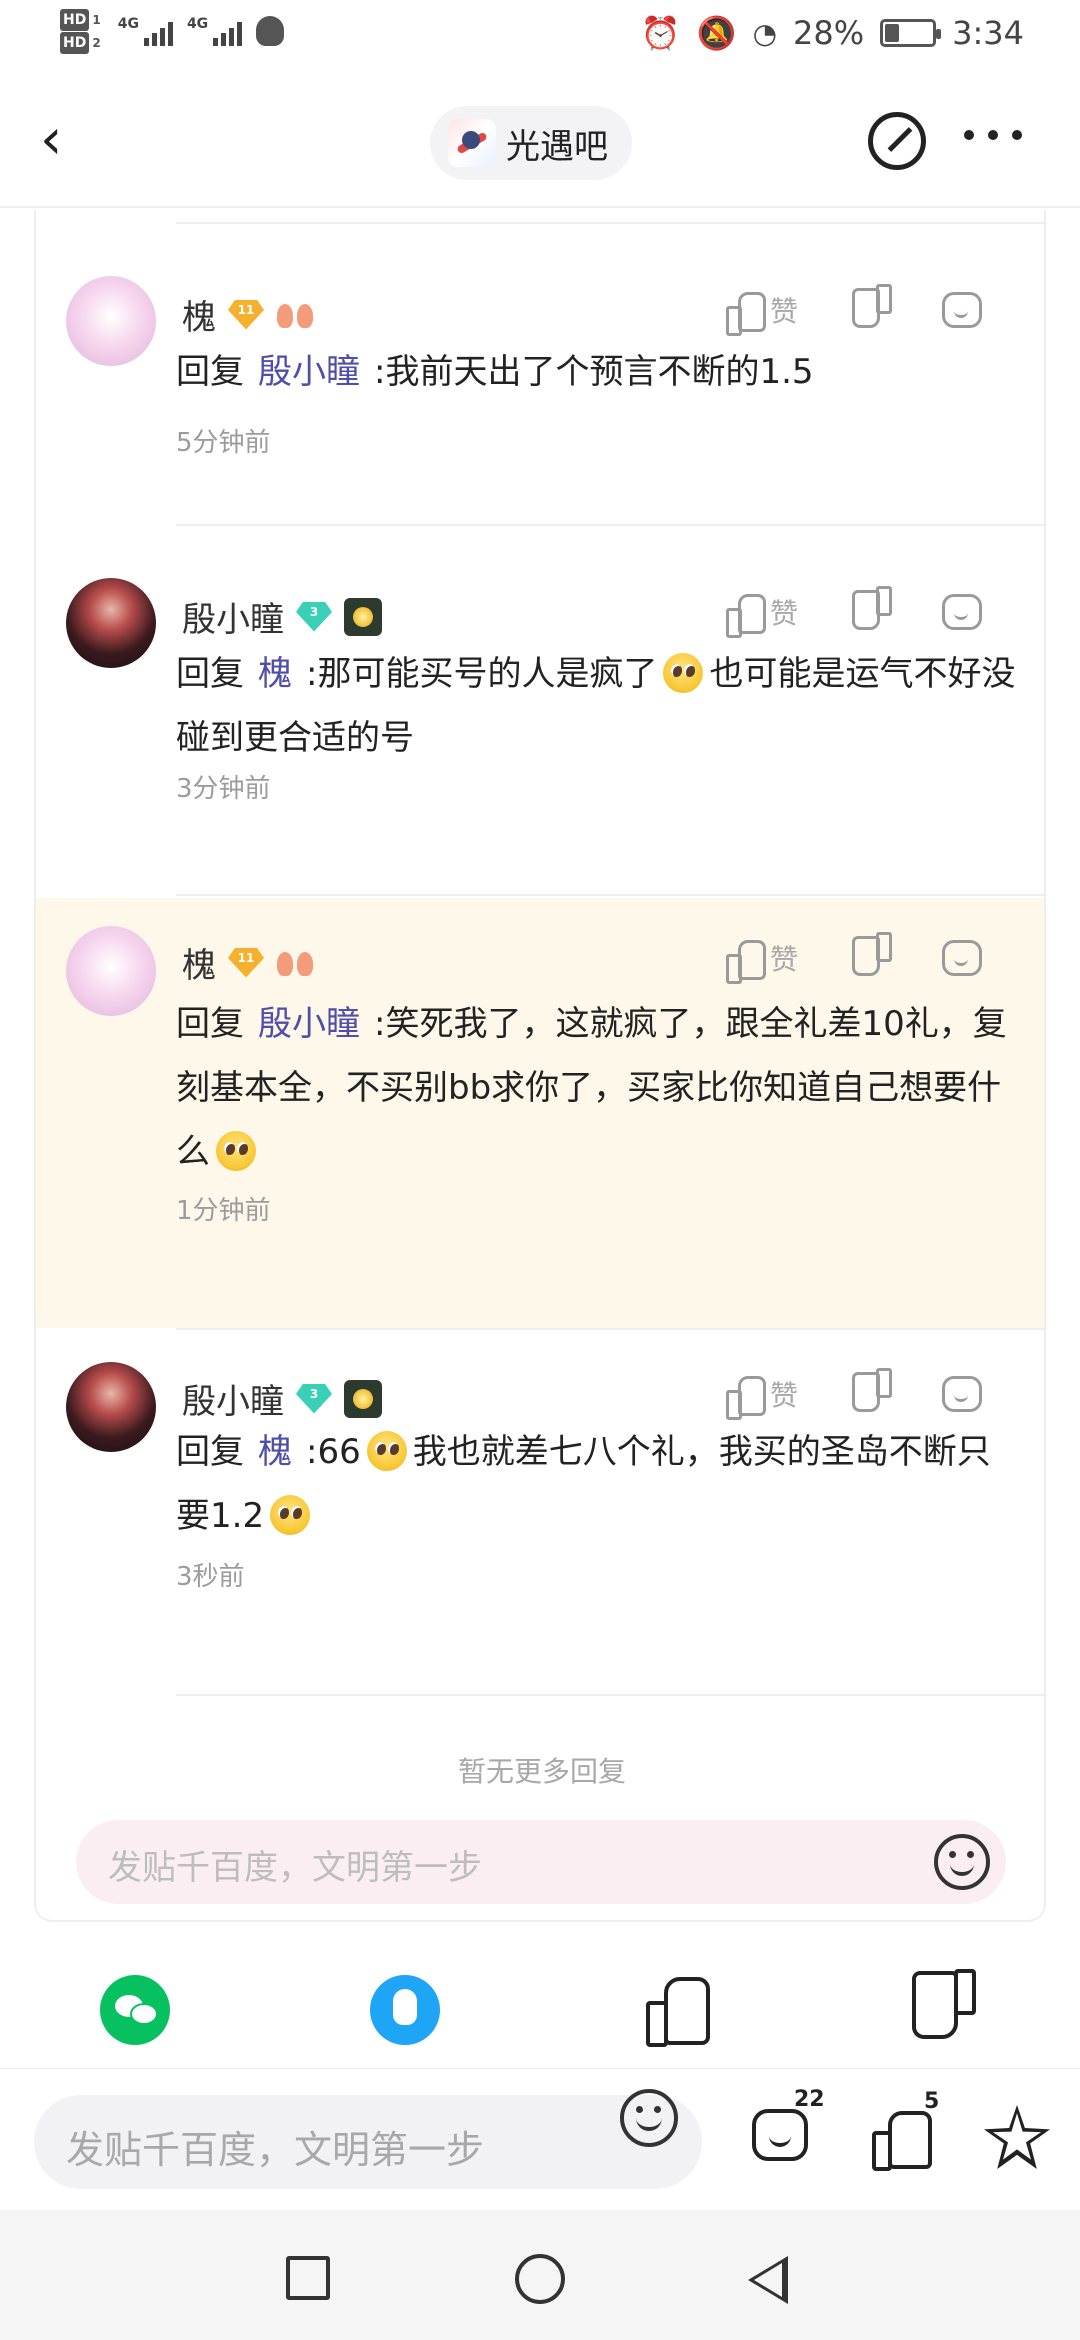 The height and width of the screenshot is (2340, 1080). What do you see at coordinates (988, 33) in the screenshot?
I see `clock: 3:34` at bounding box center [988, 33].